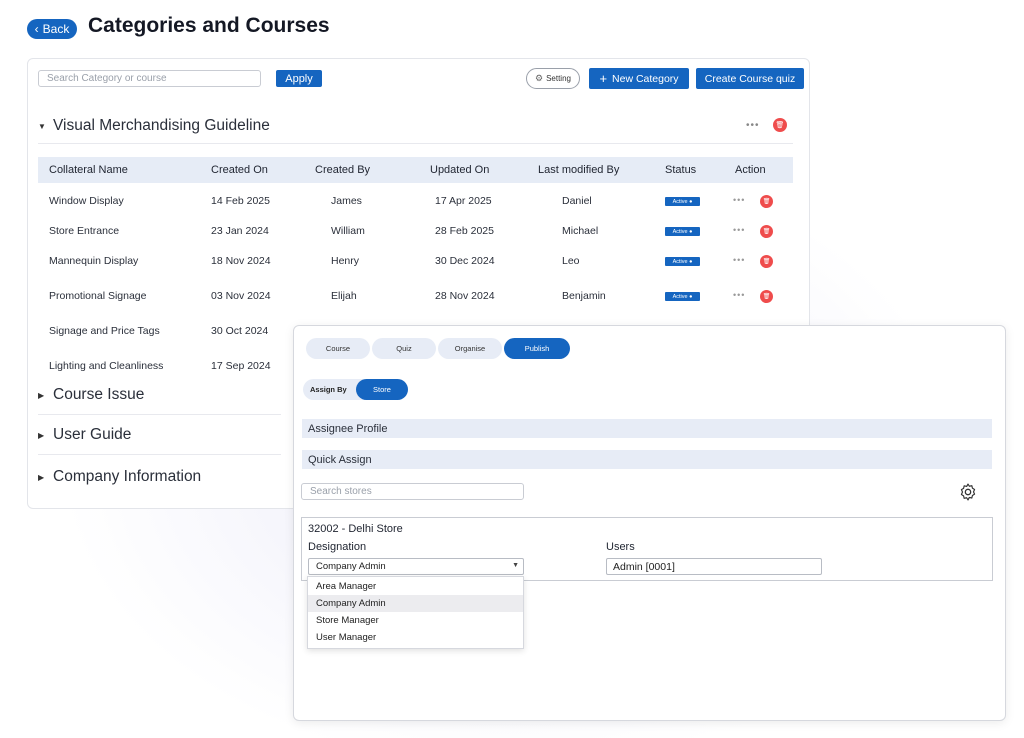 This screenshot has height=738, width=1024. Describe the element at coordinates (603, 78) in the screenshot. I see `plus-icon: +` at that location.